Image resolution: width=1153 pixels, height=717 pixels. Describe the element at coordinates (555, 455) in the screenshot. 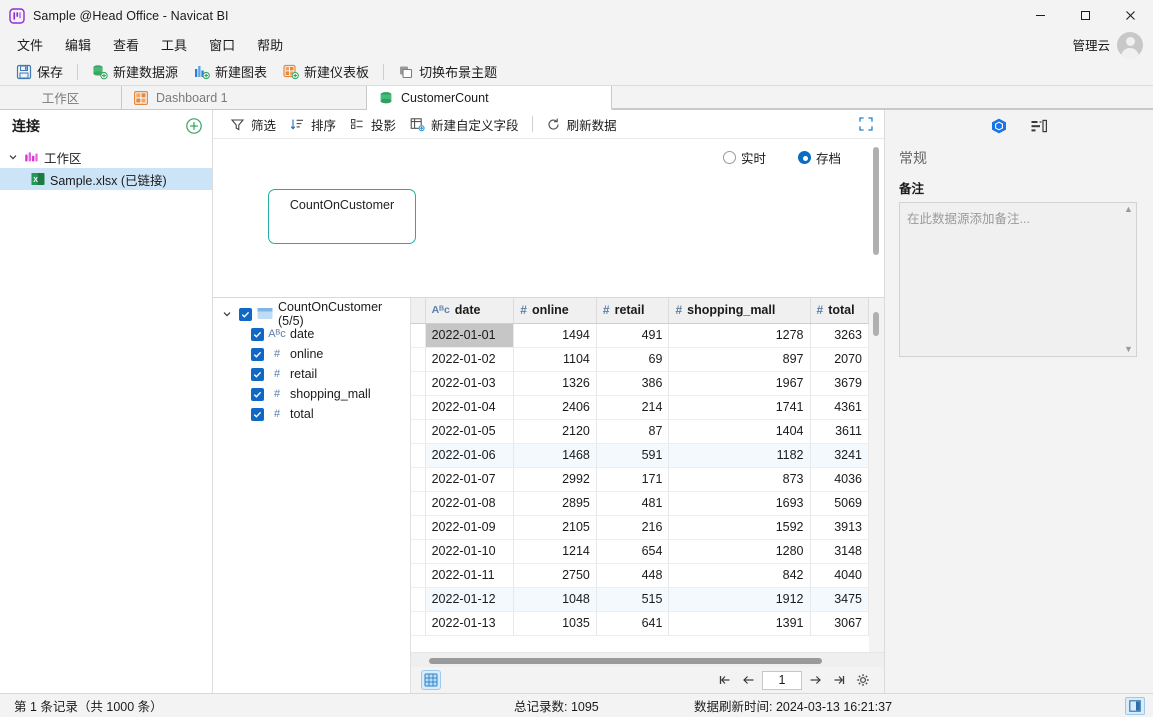

I see `cell-online: 1468` at that location.